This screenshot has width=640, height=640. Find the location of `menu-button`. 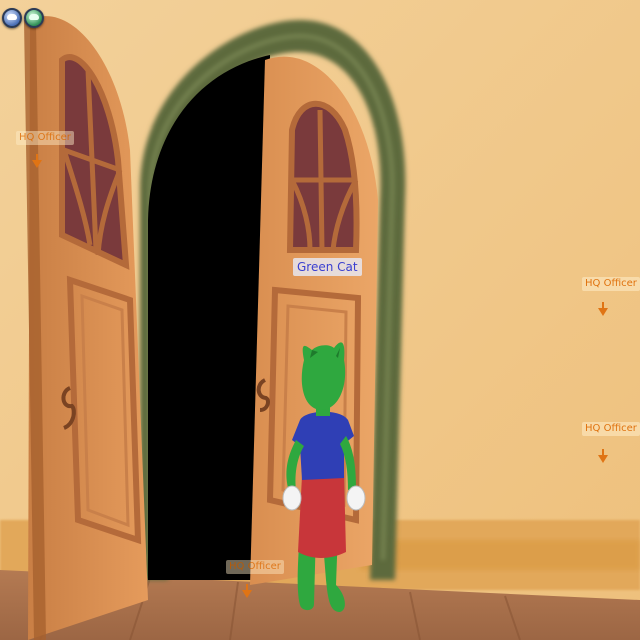

menu-button is located at coordinates (34, 18).